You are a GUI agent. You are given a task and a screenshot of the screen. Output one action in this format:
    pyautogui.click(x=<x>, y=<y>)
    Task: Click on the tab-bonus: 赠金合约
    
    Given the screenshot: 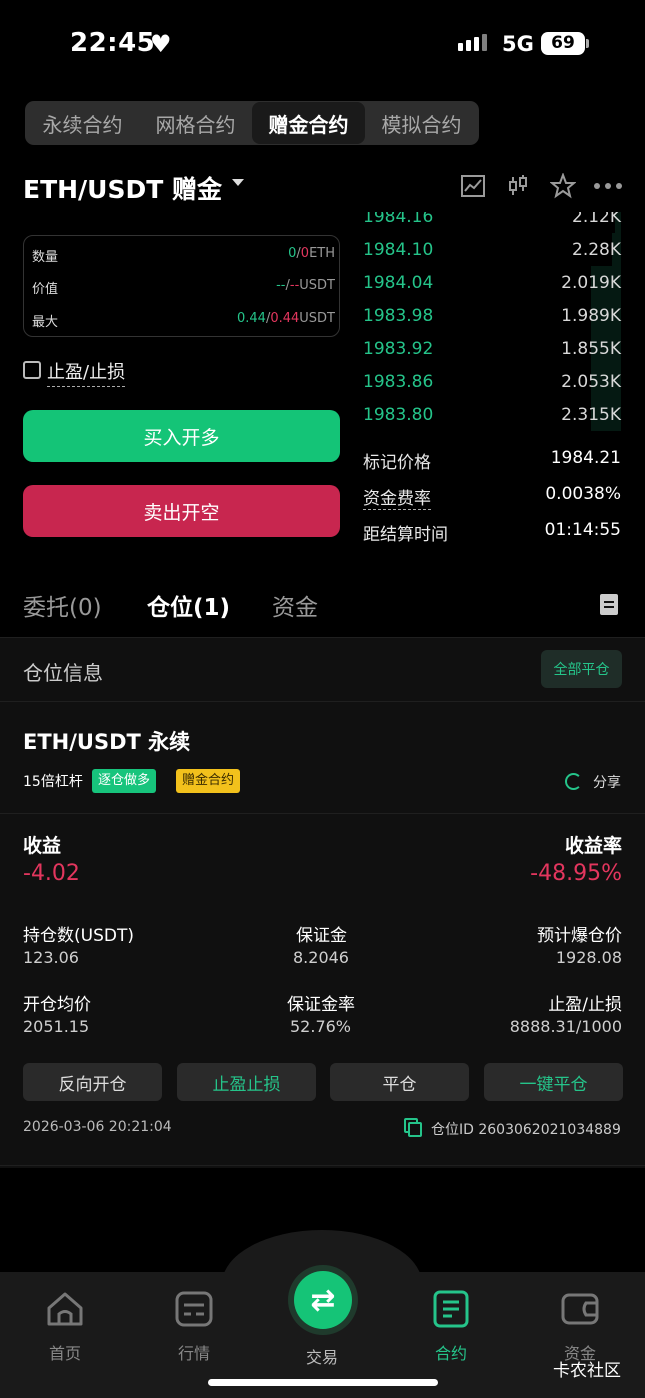 What is the action you would take?
    pyautogui.click(x=308, y=123)
    